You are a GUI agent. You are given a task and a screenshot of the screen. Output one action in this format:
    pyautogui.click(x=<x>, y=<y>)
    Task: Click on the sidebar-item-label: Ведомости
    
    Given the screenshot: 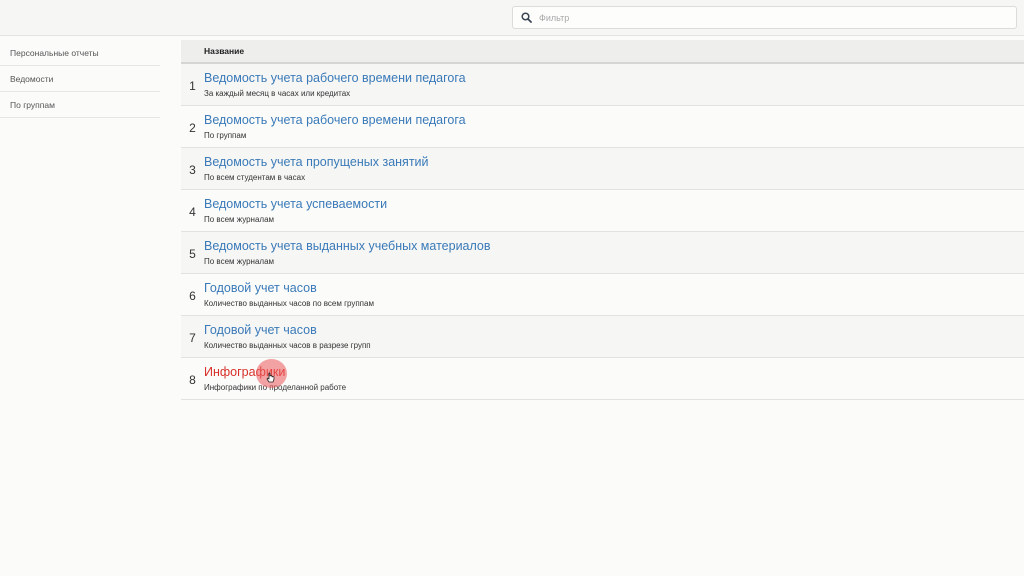 What is the action you would take?
    pyautogui.click(x=32, y=79)
    